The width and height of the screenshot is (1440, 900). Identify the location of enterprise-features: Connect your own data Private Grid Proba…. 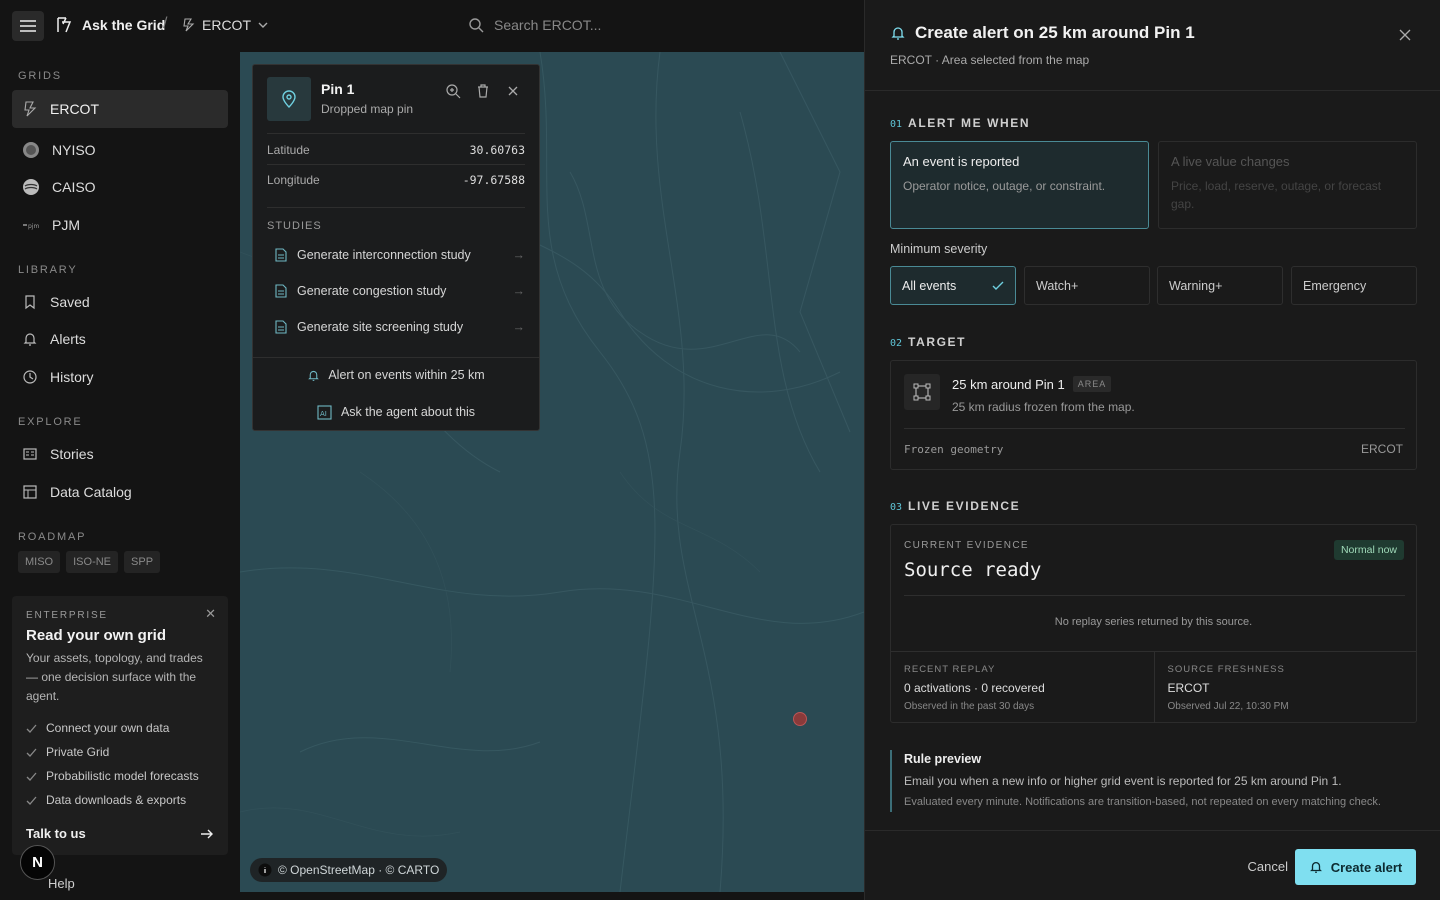
(120, 764).